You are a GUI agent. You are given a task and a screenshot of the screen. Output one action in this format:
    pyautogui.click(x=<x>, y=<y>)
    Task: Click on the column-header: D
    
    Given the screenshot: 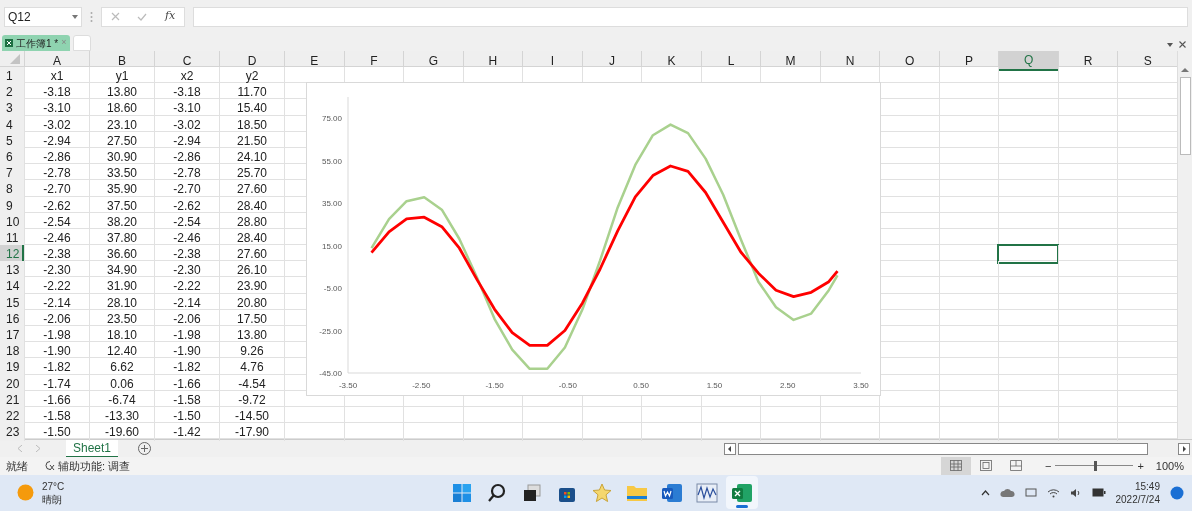 What is the action you would take?
    pyautogui.click(x=251, y=61)
    